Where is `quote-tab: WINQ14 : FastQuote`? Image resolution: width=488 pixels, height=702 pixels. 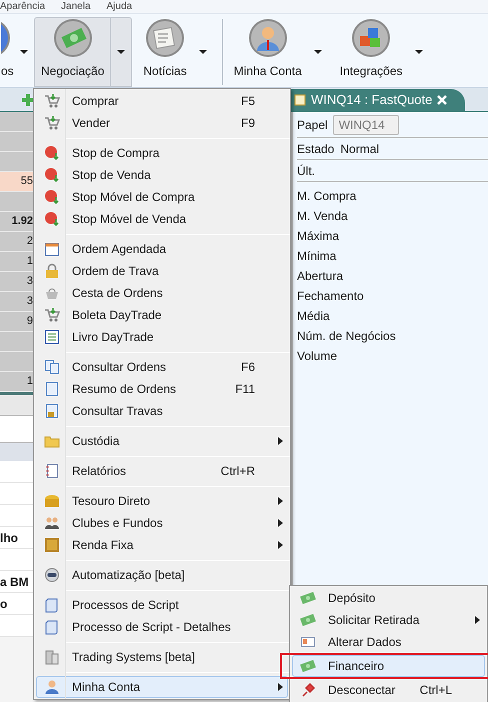
quote-tab: WINQ14 : FastQuote is located at coordinates (377, 100).